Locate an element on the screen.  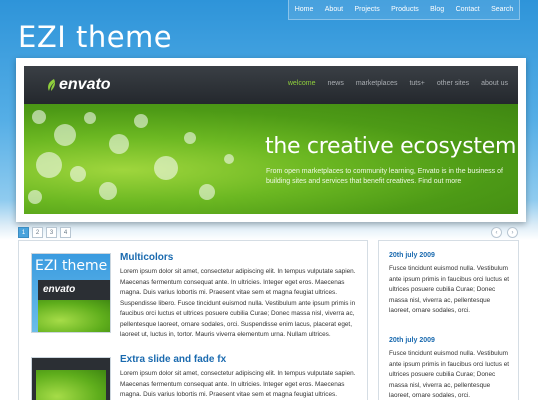
post-thumbnail is located at coordinates (71, 378).